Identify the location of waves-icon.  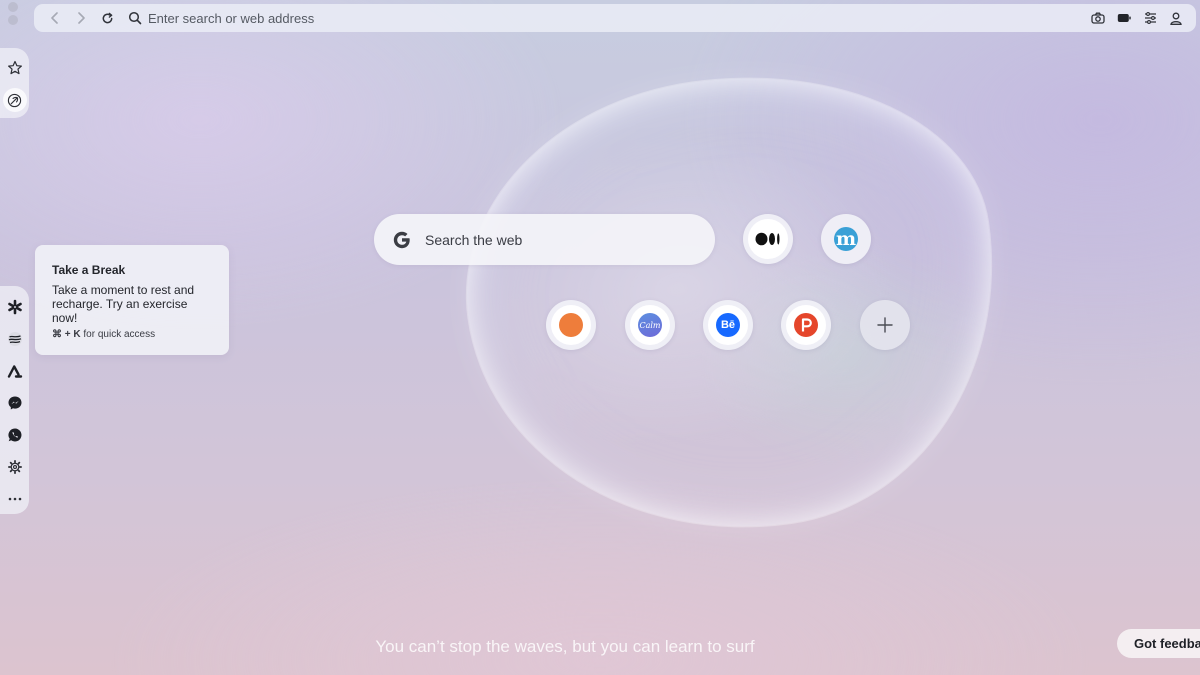
(14, 338).